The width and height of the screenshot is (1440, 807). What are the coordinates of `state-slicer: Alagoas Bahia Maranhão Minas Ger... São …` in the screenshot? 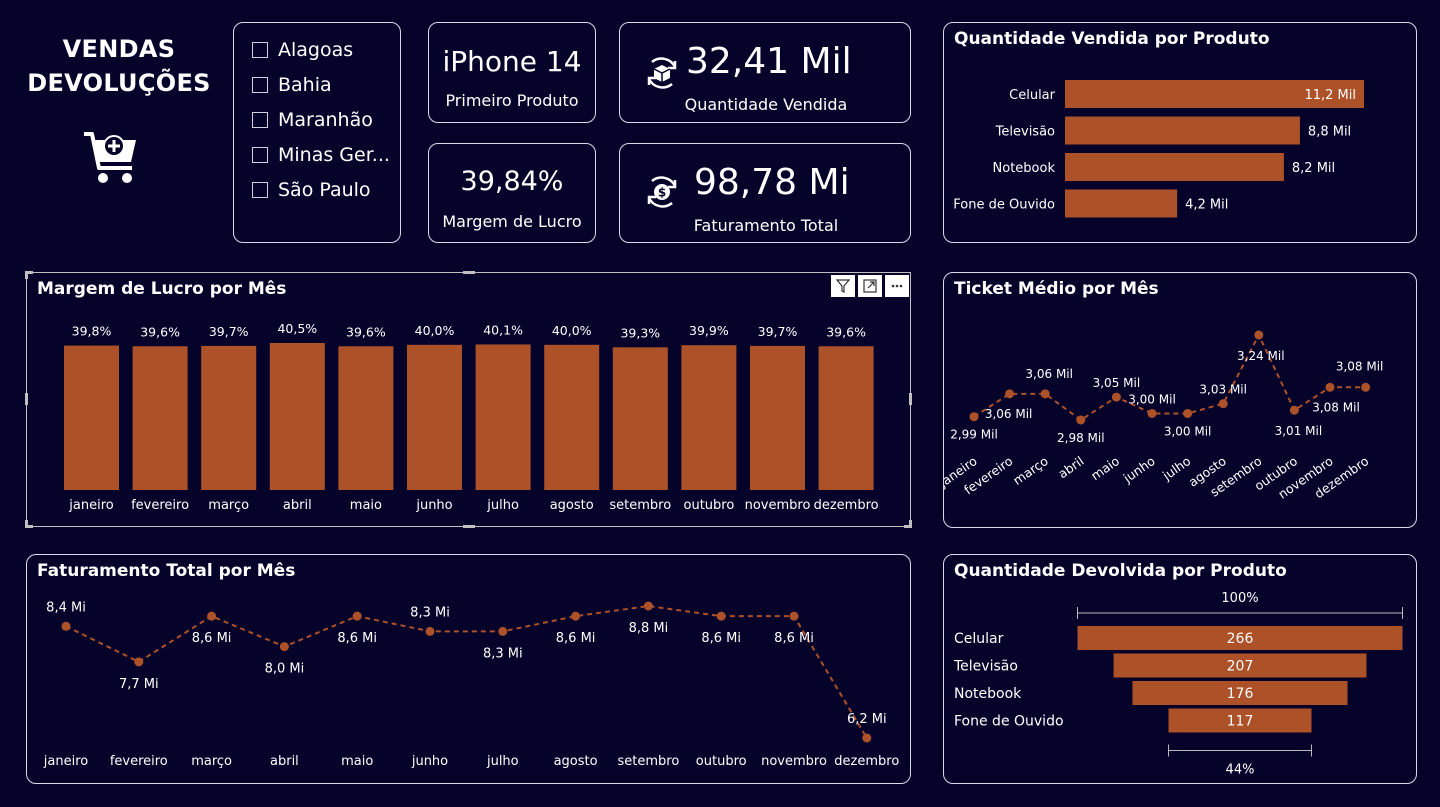 It's located at (317, 132).